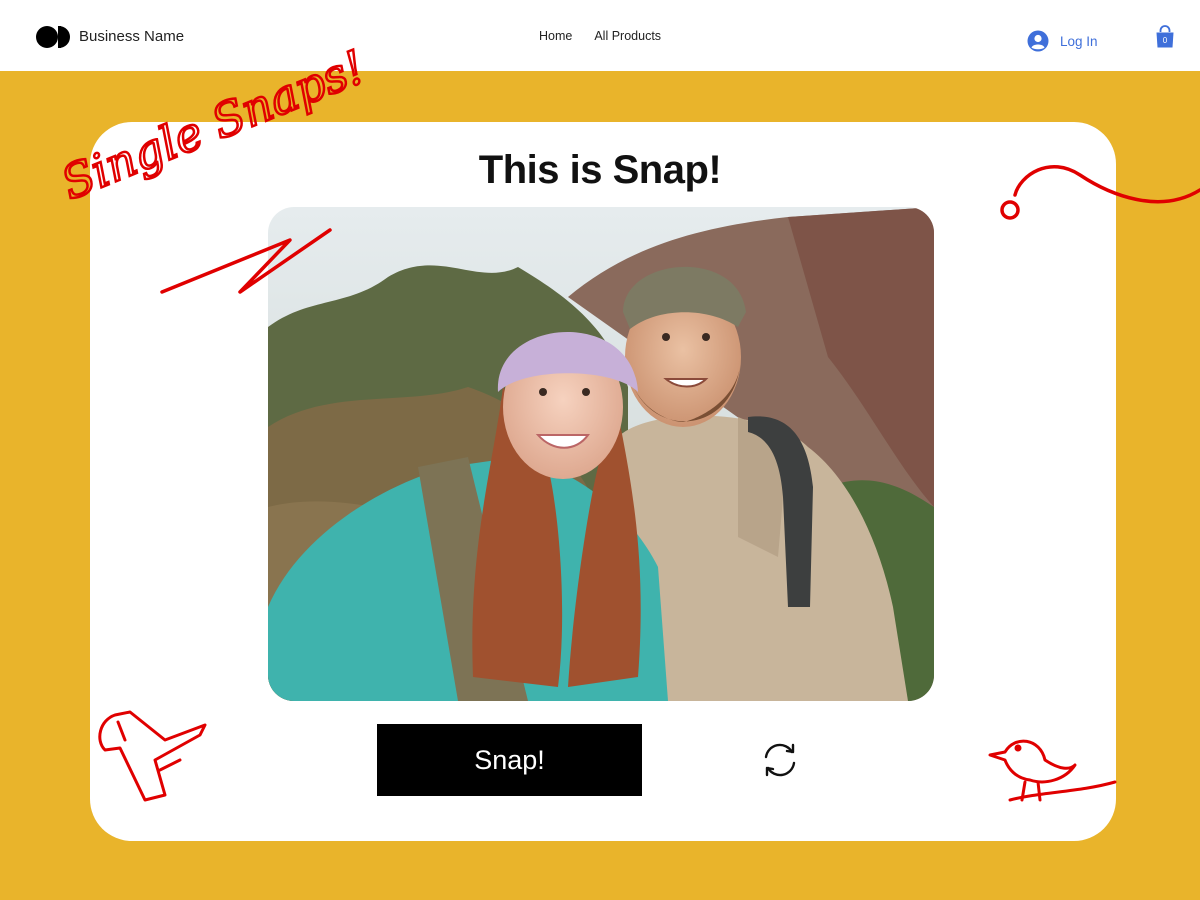 This screenshot has width=1200, height=900. What do you see at coordinates (600, 170) in the screenshot?
I see `page-title: This is Snap!` at bounding box center [600, 170].